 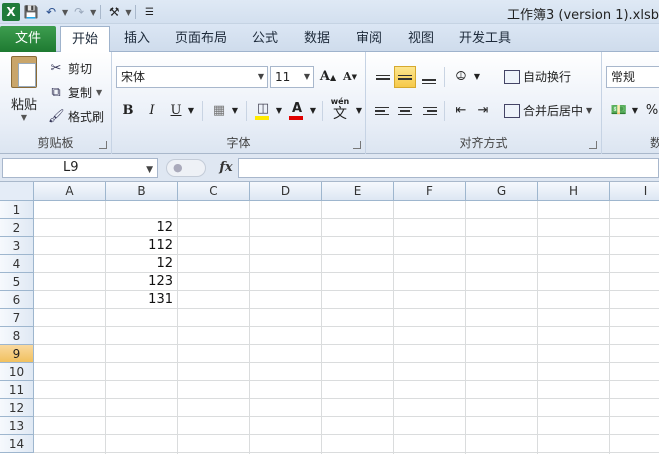 What do you see at coordinates (635, 111) in the screenshot?
I see `accounting-dropdown-icon: ▼` at bounding box center [635, 111].